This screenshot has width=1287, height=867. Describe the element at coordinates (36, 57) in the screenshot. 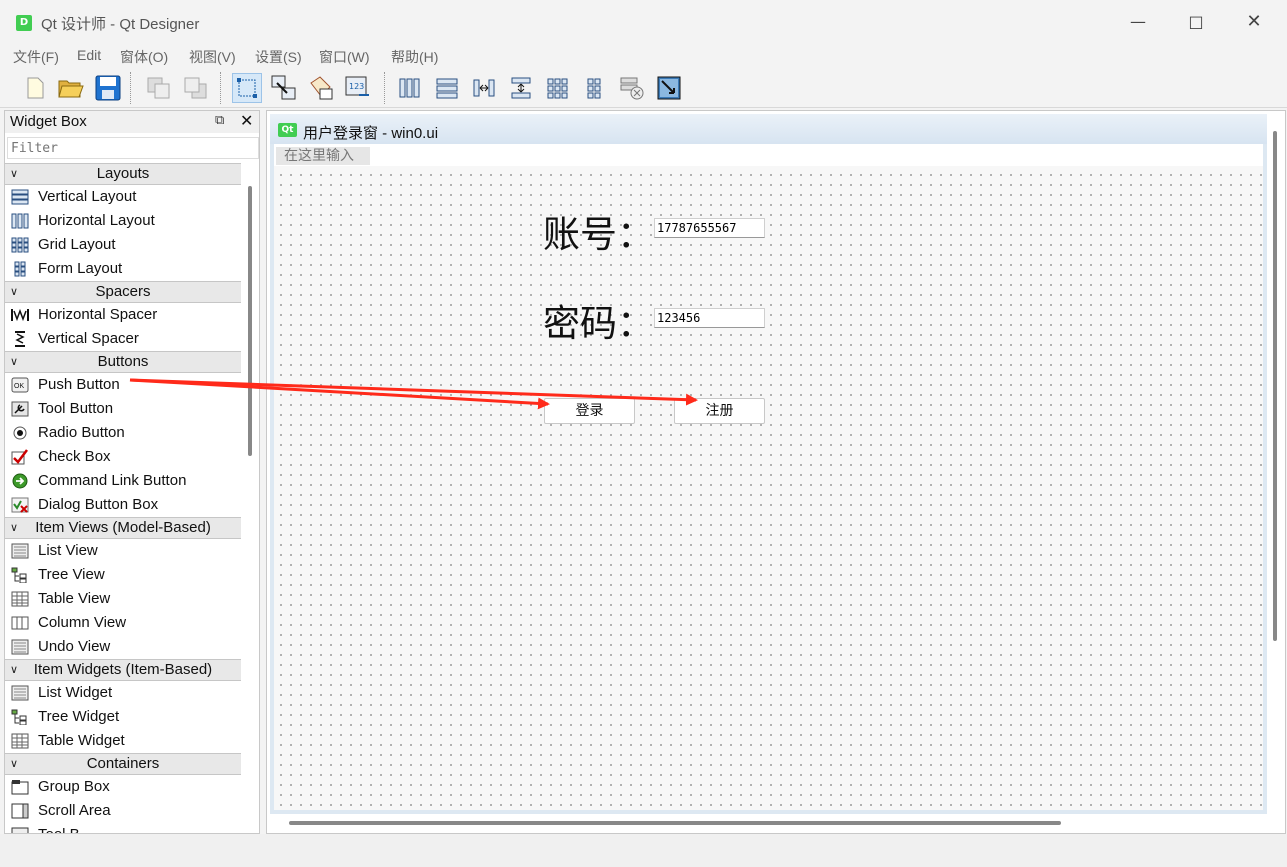

I see `menu-file: 文件(F)` at that location.